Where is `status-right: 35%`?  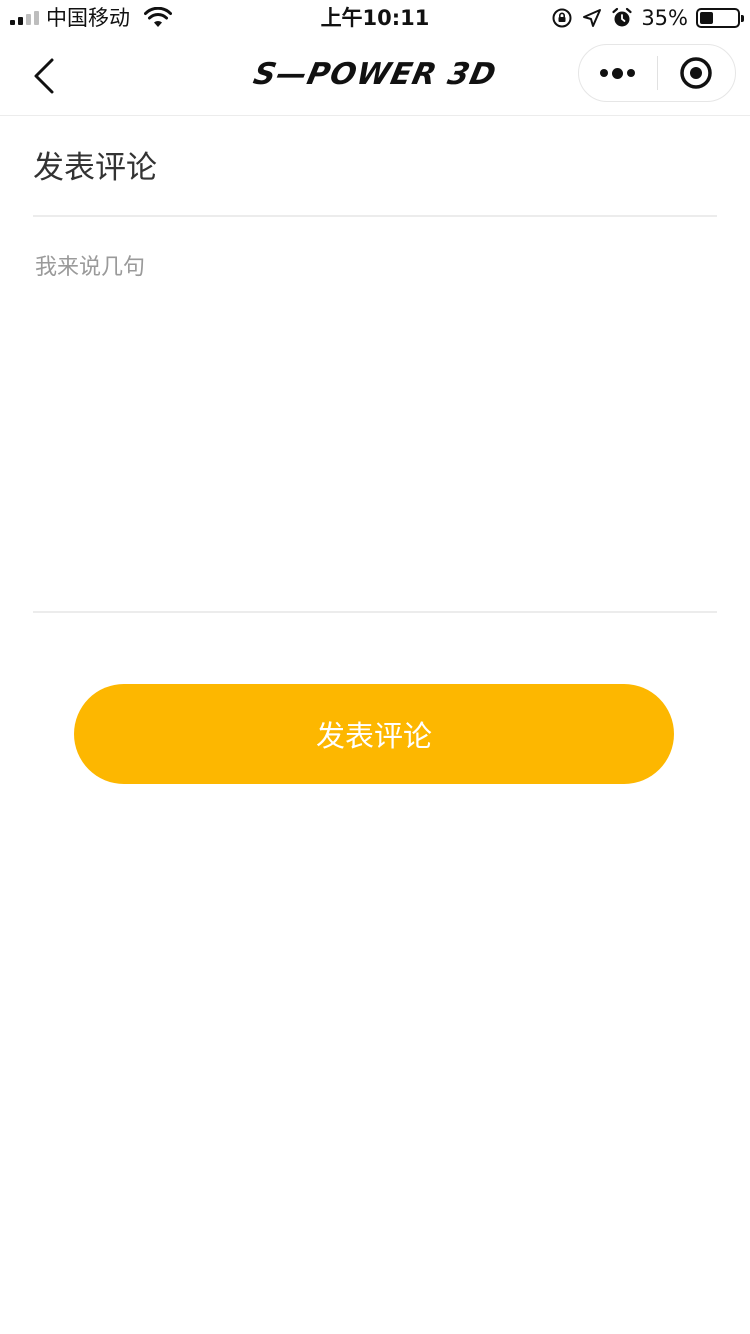
status-right: 35% is located at coordinates (647, 18).